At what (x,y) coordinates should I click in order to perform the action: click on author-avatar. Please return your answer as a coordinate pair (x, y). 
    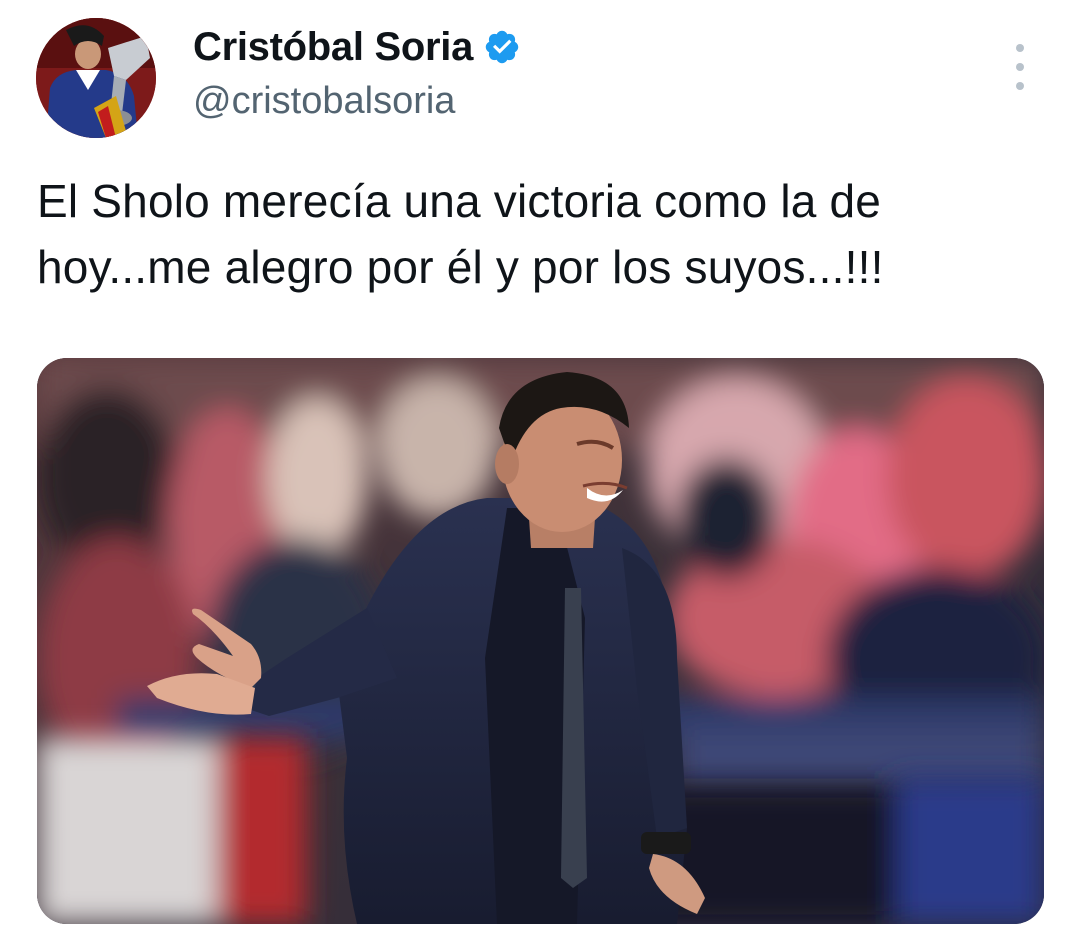
    Looking at the image, I should click on (96, 78).